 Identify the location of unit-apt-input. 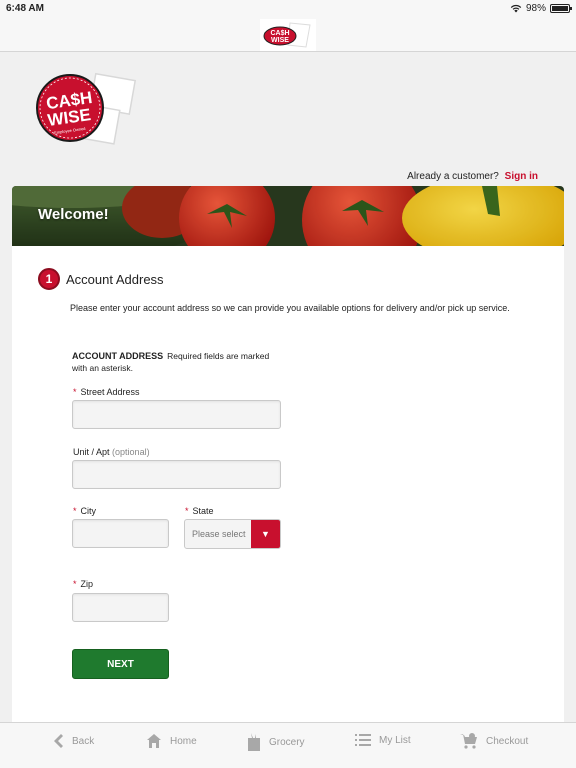
(176, 474).